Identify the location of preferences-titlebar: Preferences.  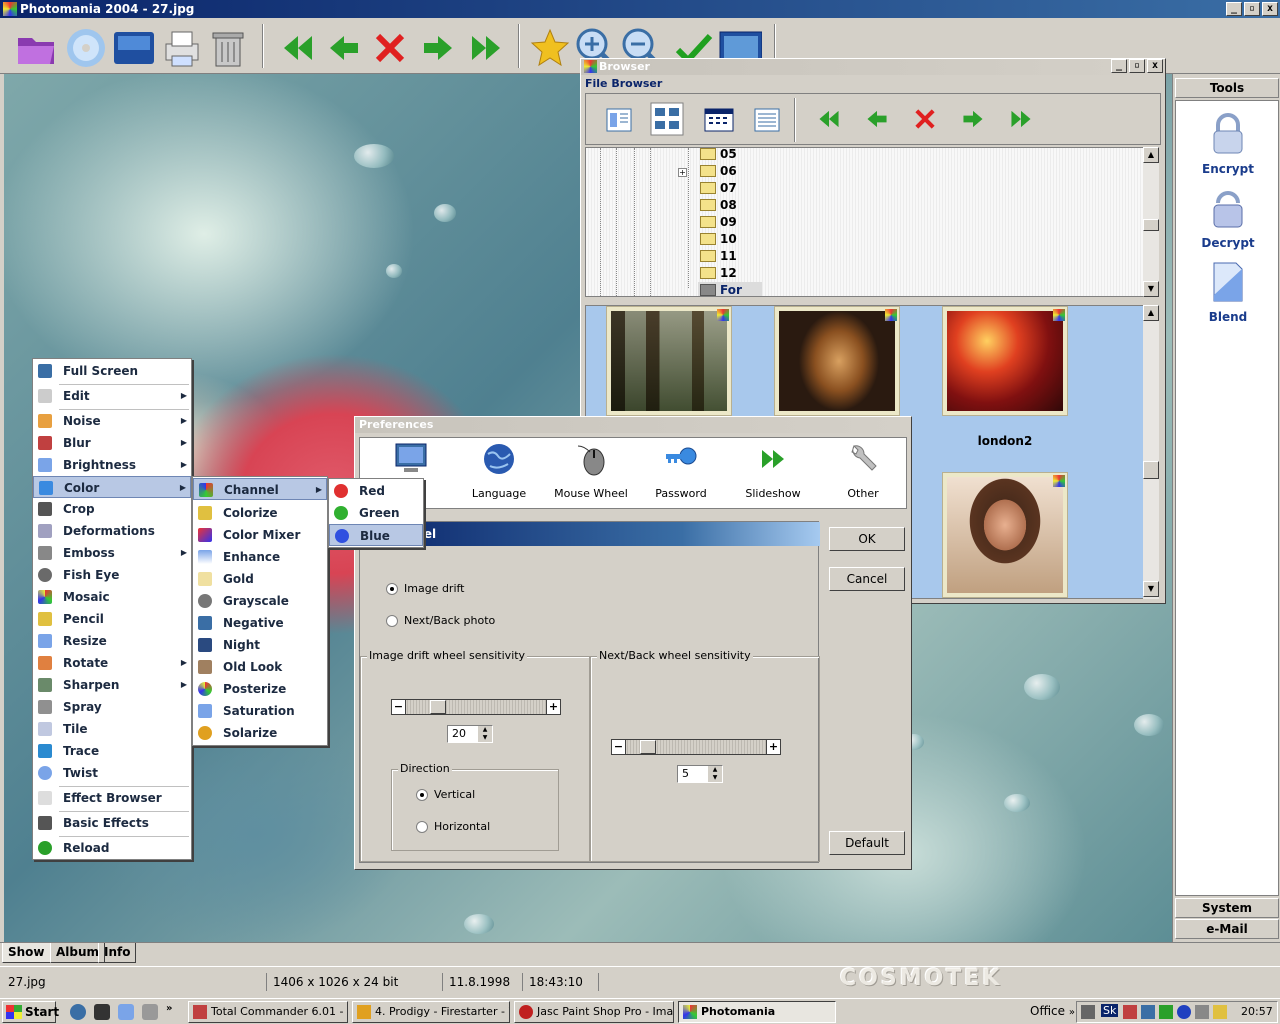
(633, 425).